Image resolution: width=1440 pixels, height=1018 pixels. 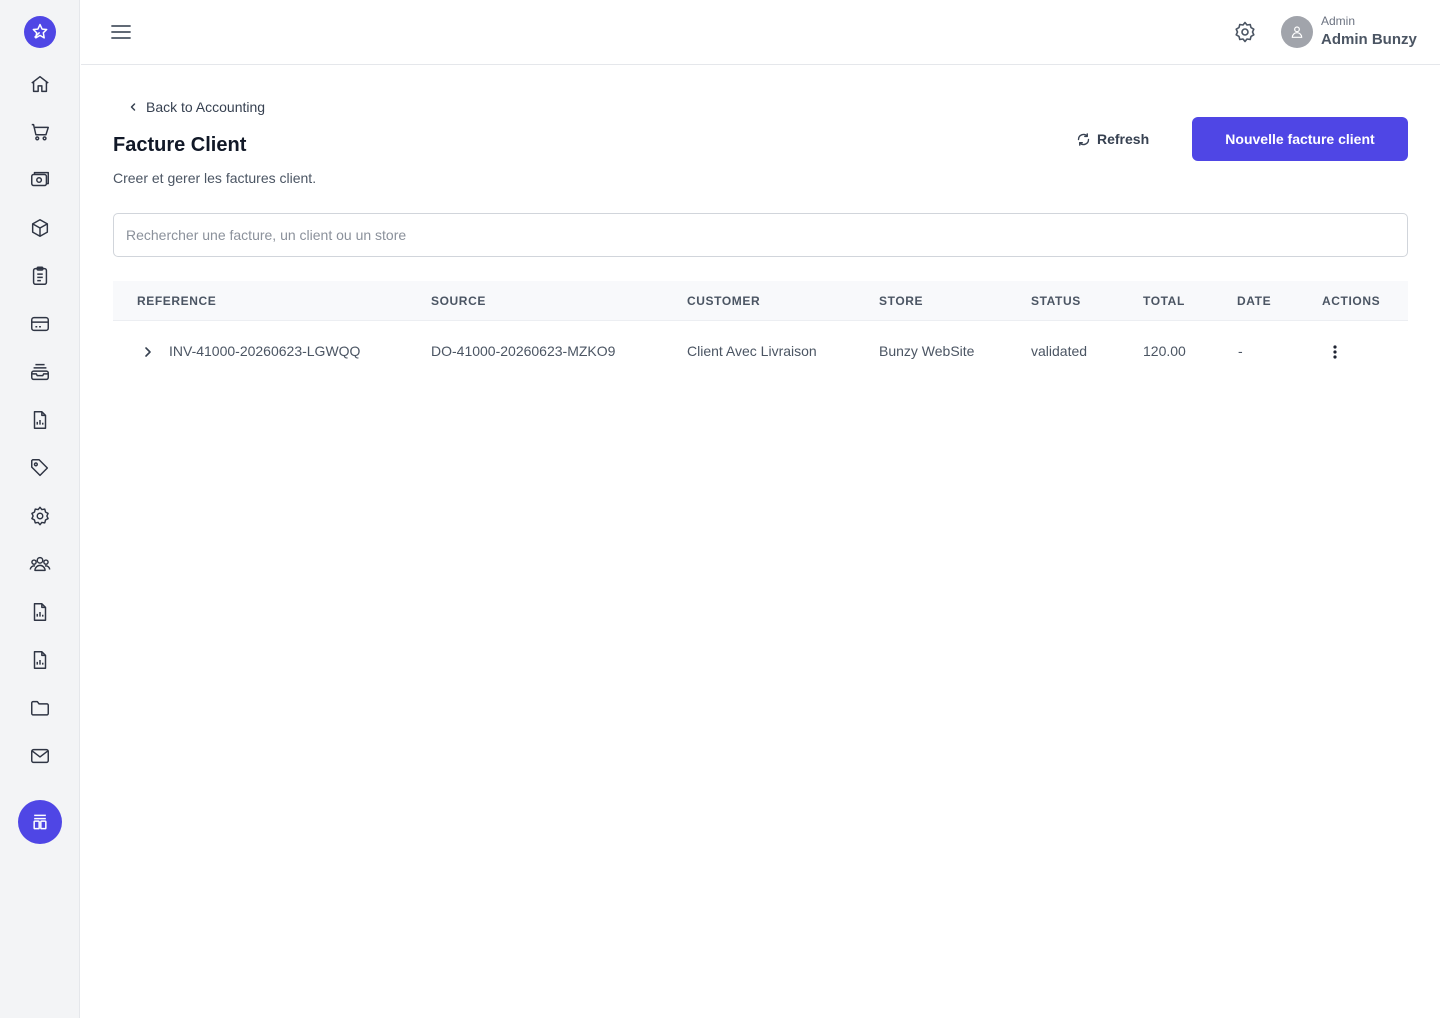 I want to click on camera-icon, so click(x=40, y=179).